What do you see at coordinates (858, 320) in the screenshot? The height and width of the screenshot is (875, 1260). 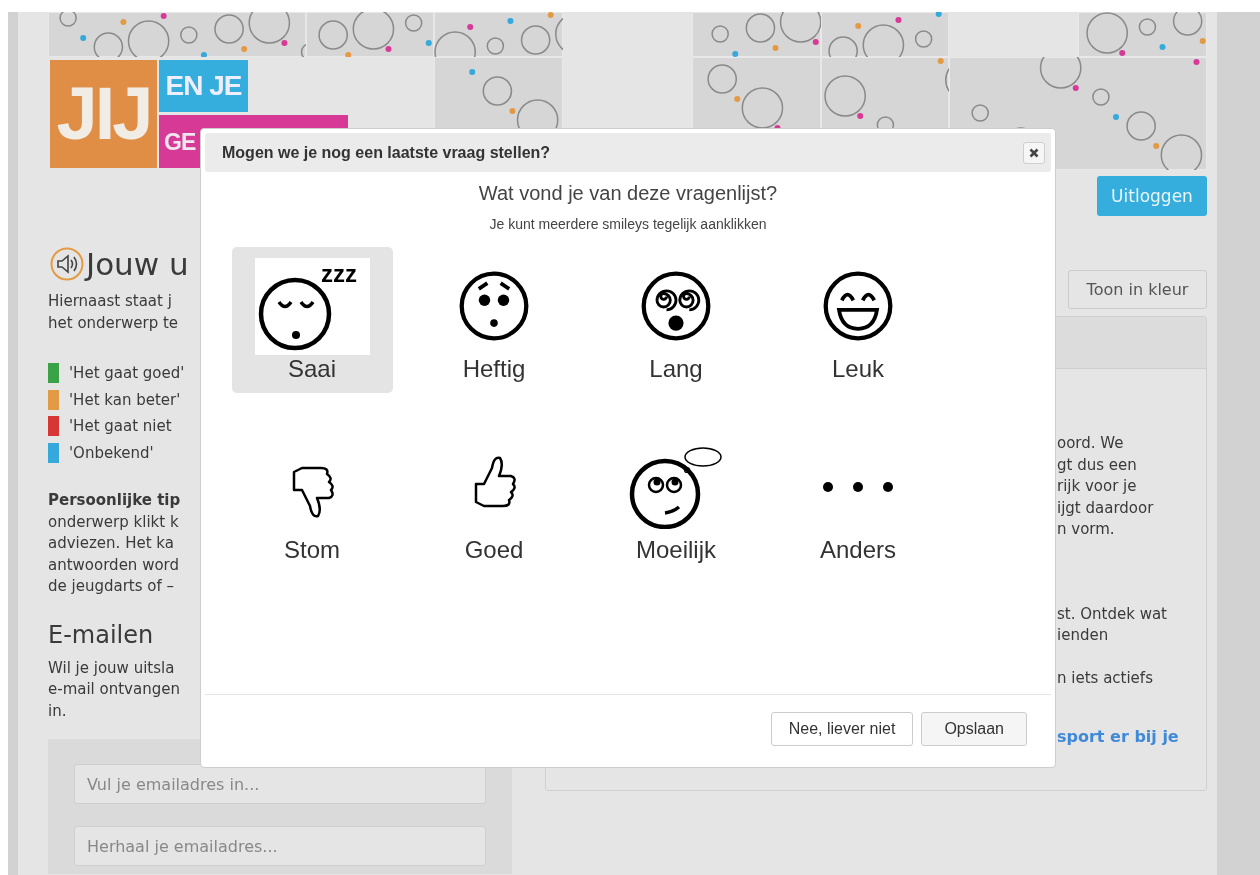 I see `smiley-option: Leuk` at bounding box center [858, 320].